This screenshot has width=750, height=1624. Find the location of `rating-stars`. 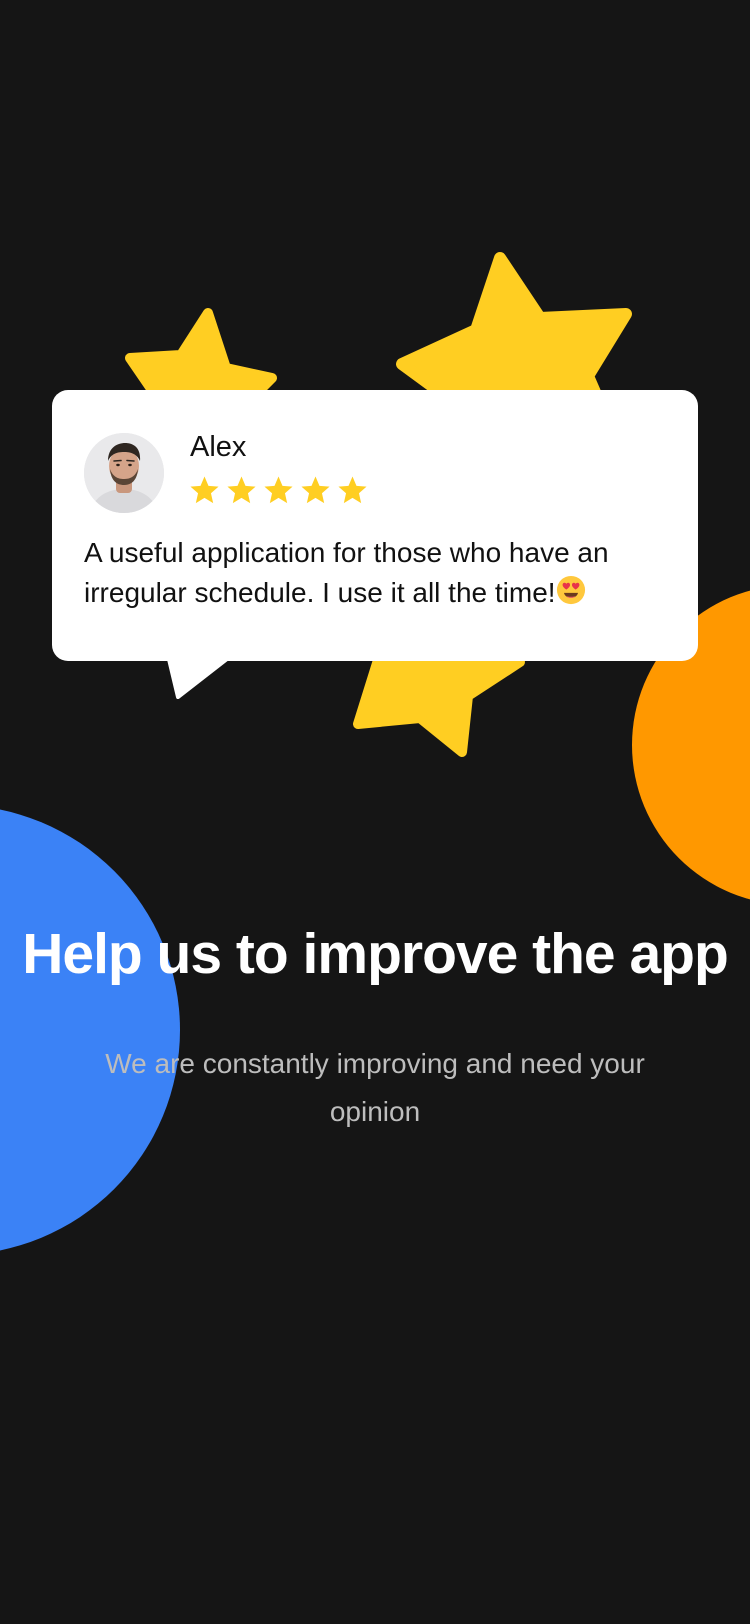

rating-stars is located at coordinates (278, 490).